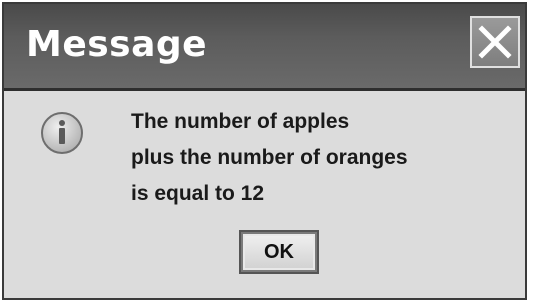  I want to click on message-line: is equal to 12, so click(198, 193).